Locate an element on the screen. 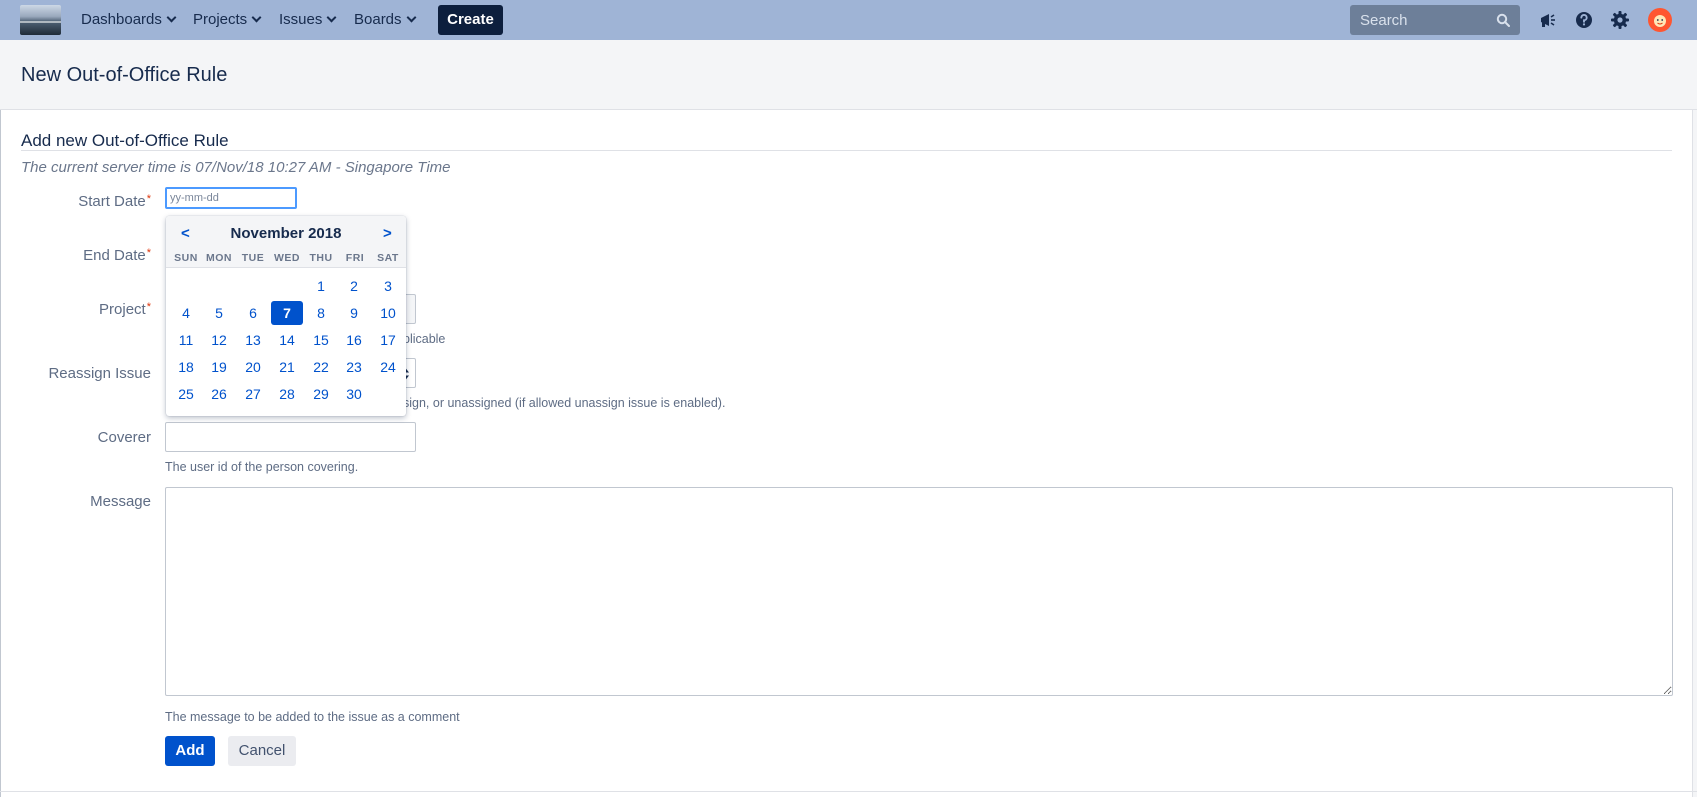 This screenshot has height=797, width=1697. project-label: Project* is located at coordinates (75, 309).